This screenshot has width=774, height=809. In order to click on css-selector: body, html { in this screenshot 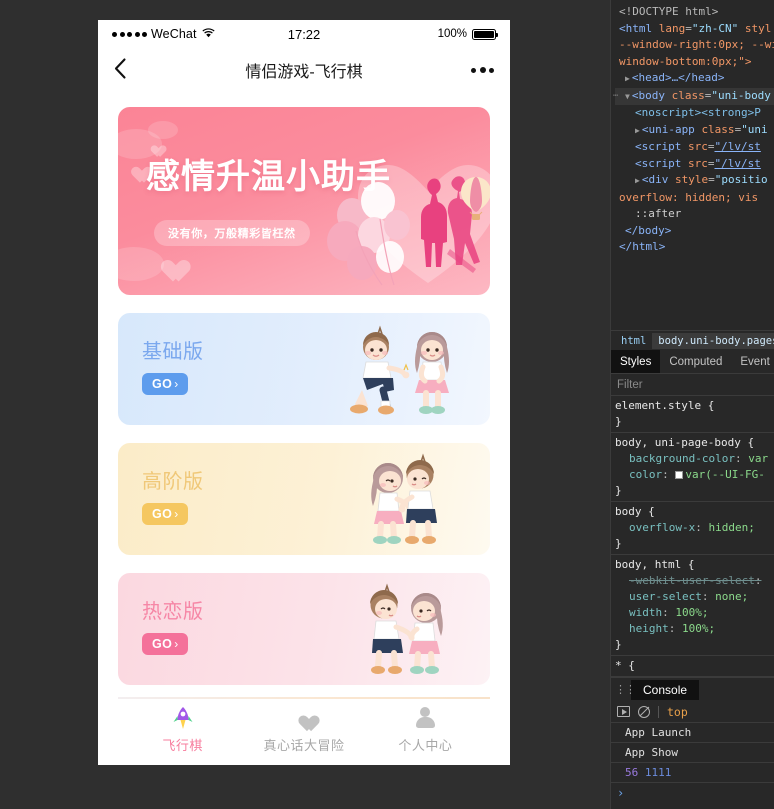, I will do `click(655, 564)`.